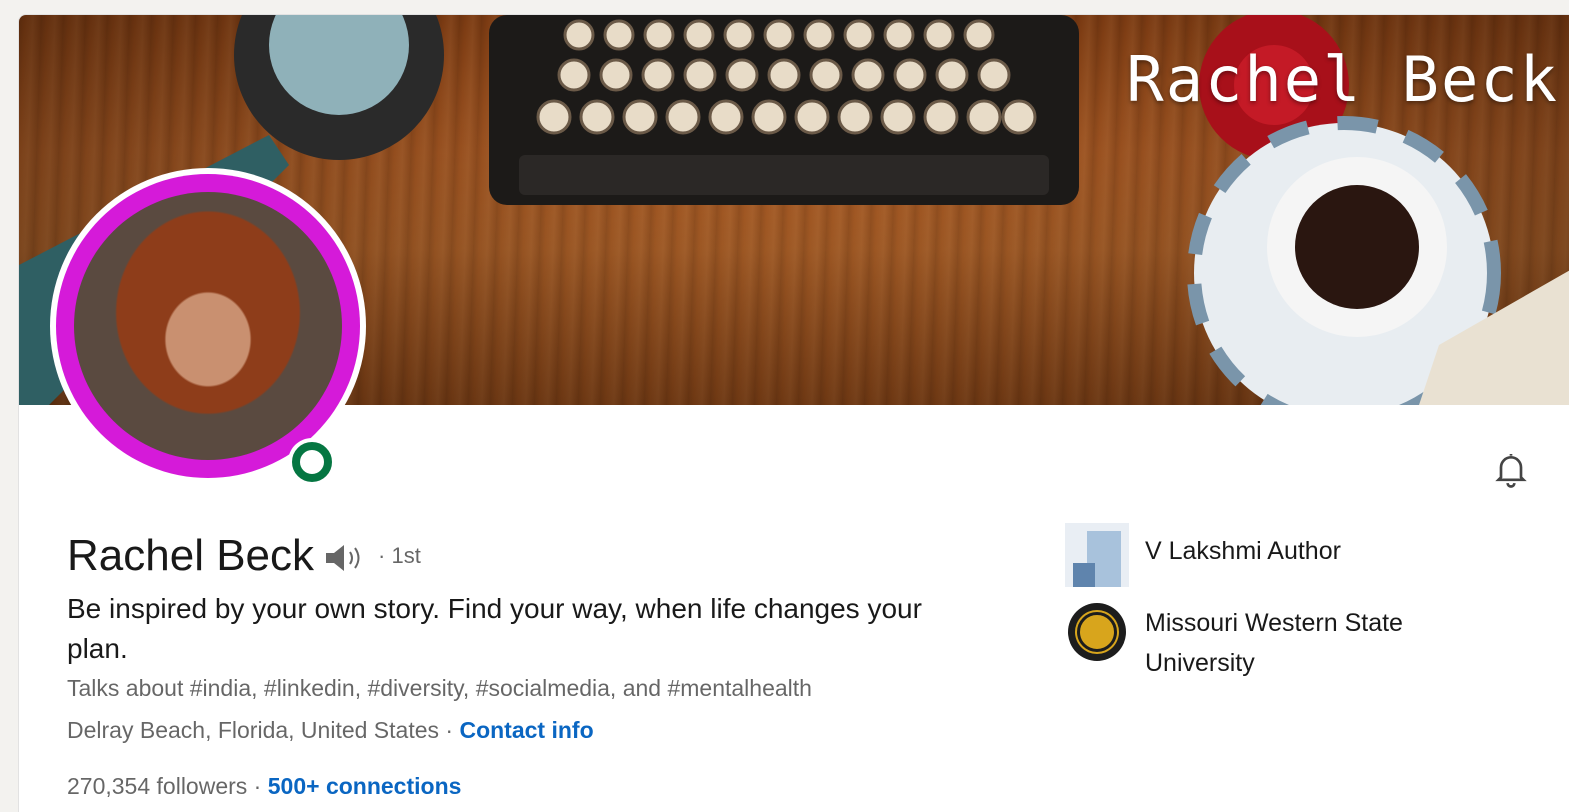 The image size is (1569, 812). What do you see at coordinates (1097, 632) in the screenshot?
I see `school-logo-icon` at bounding box center [1097, 632].